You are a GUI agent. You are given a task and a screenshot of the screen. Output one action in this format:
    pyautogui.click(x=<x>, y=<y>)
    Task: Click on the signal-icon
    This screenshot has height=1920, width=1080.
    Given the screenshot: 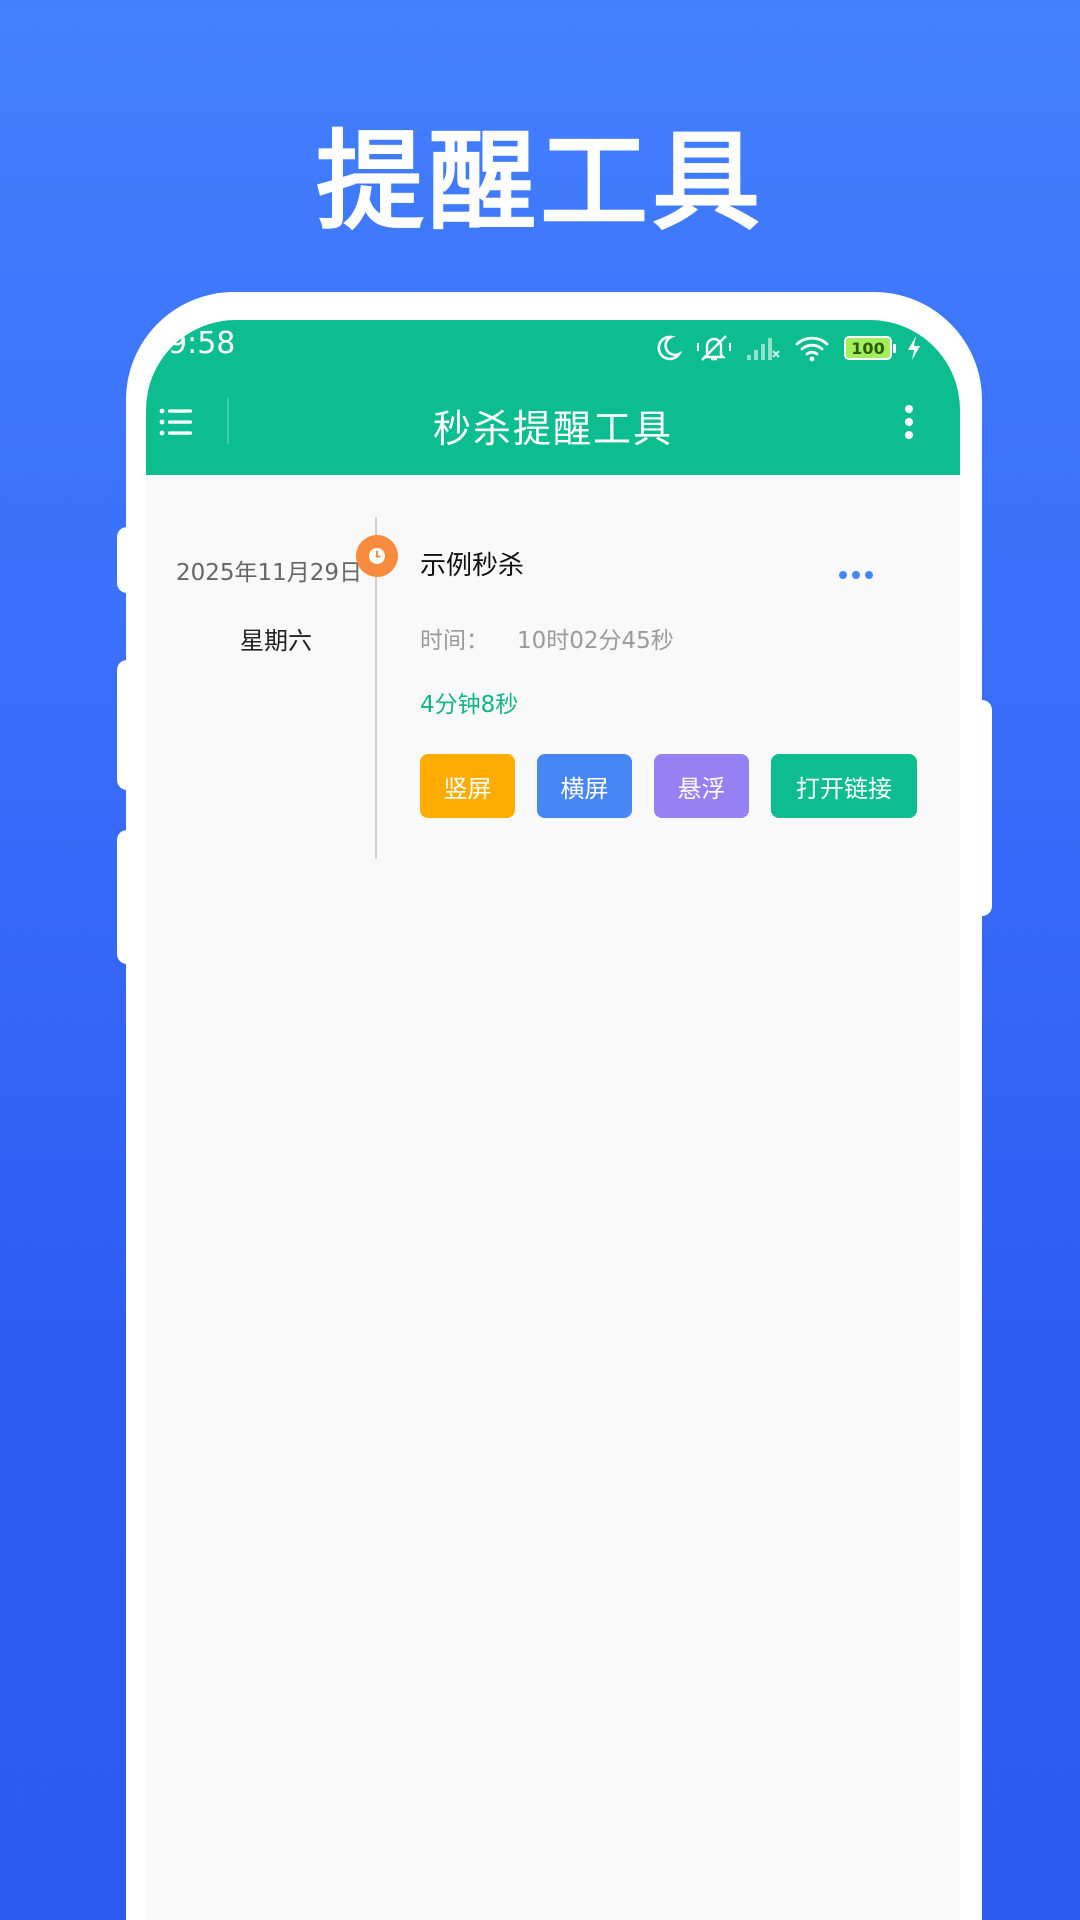 What is the action you would take?
    pyautogui.click(x=763, y=349)
    